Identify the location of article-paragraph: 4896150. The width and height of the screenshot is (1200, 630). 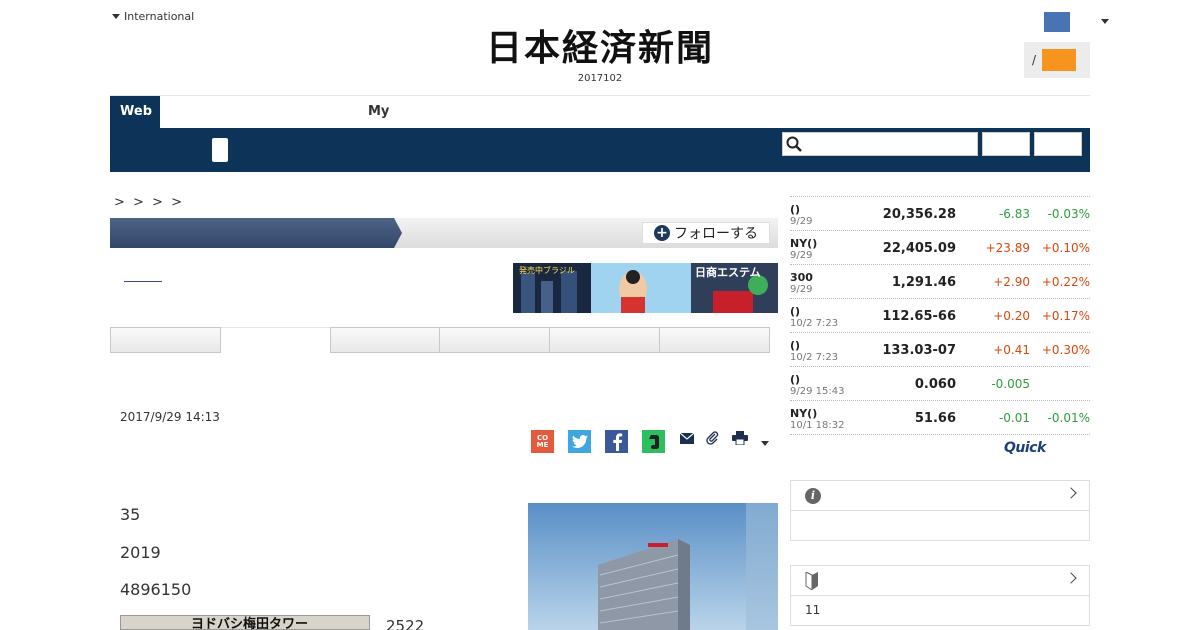
(156, 589).